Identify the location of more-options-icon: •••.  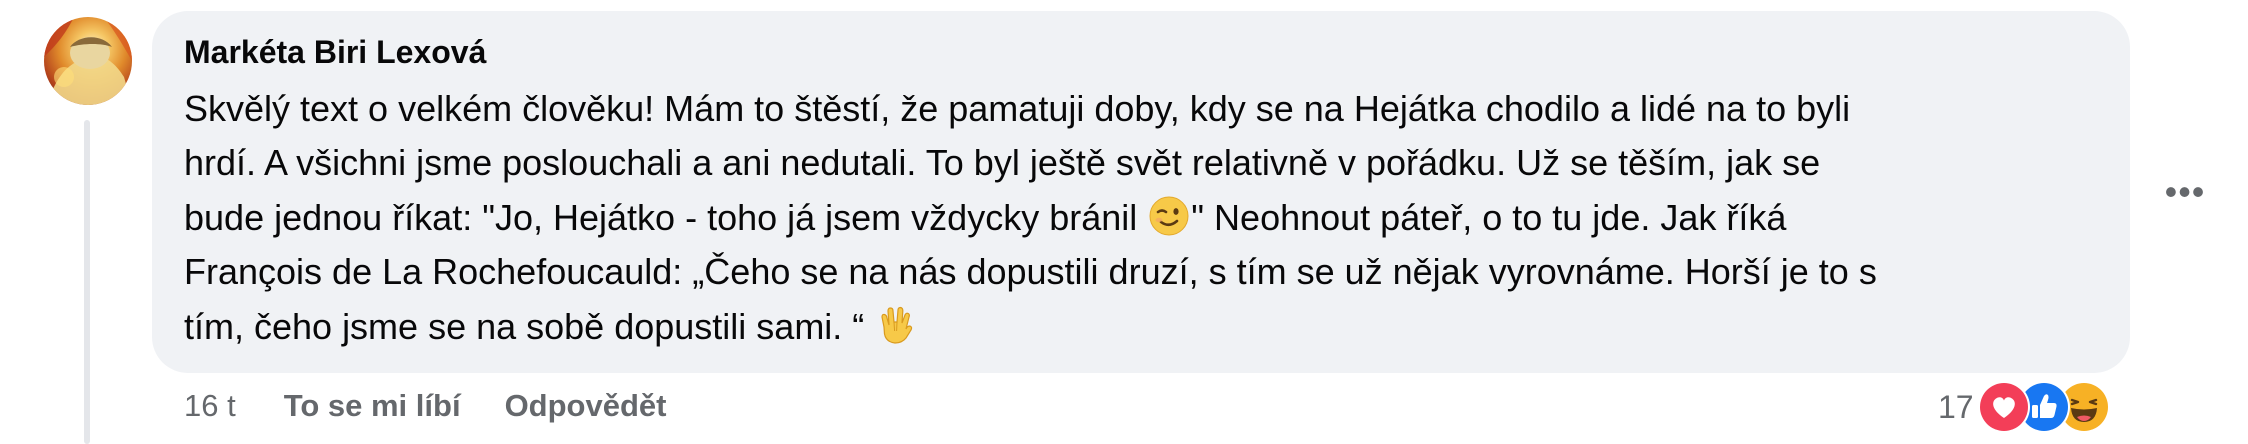
(2185, 191).